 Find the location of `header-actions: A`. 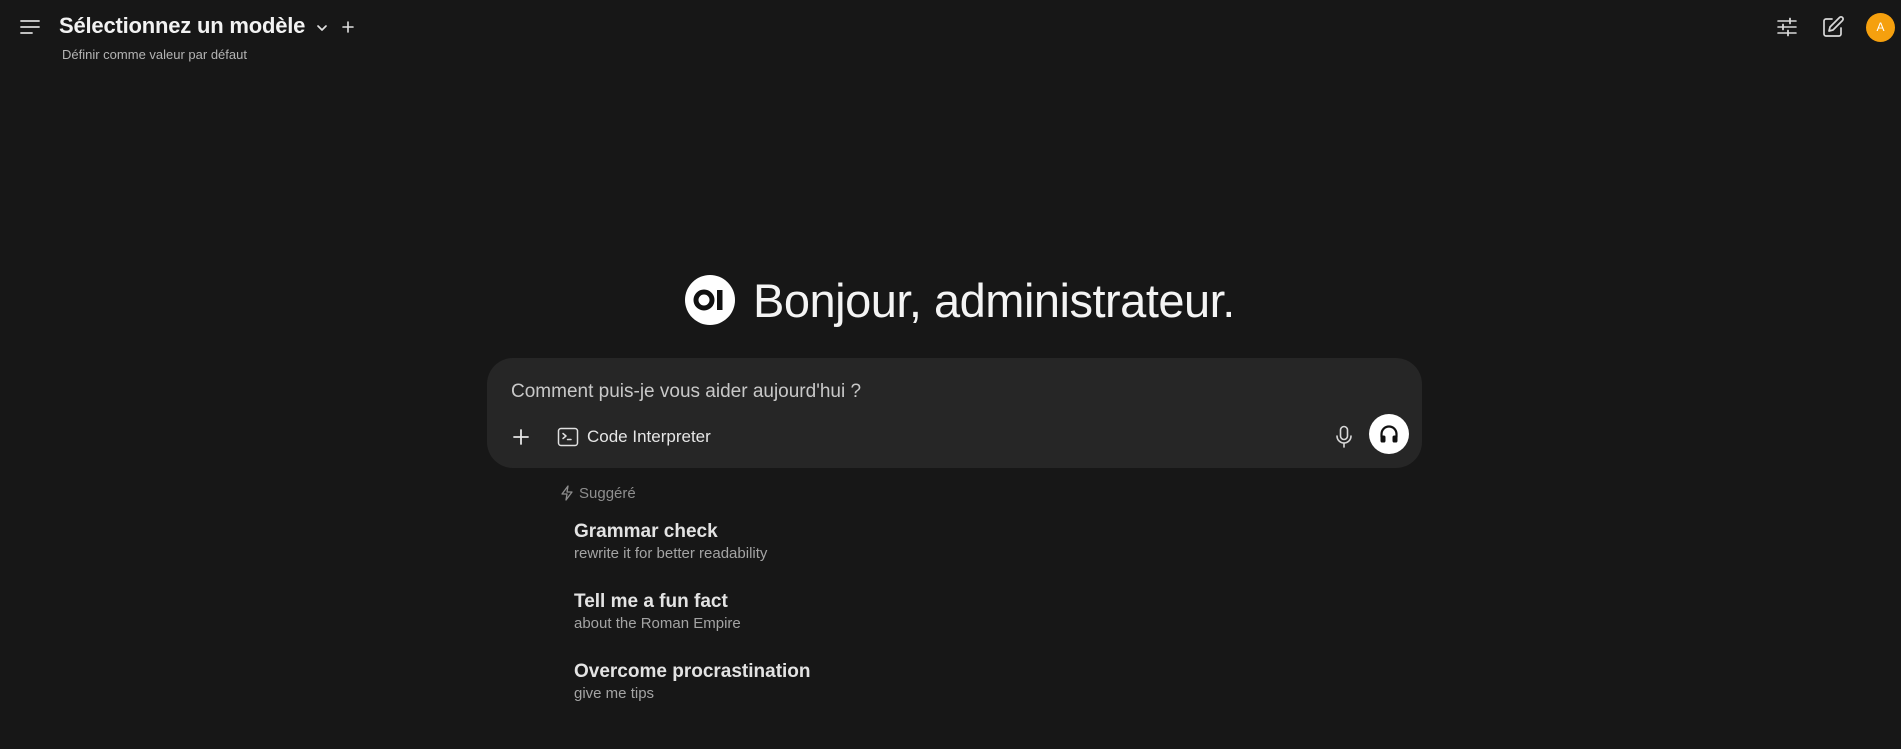

header-actions: A is located at coordinates (1834, 27).